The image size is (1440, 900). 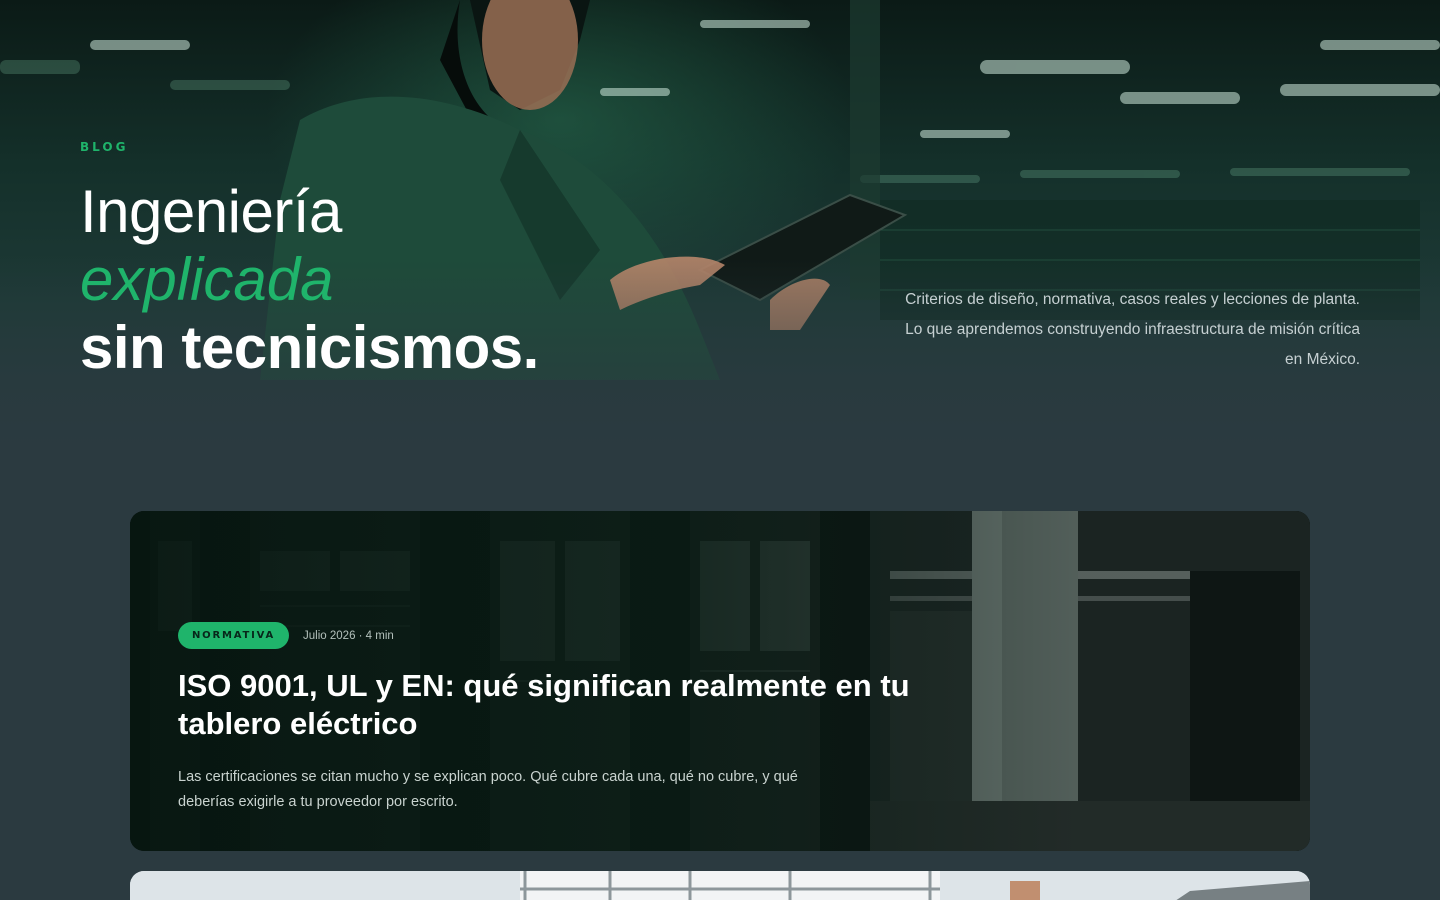 What do you see at coordinates (104, 147) in the screenshot?
I see `section-eyebrow: BLOG` at bounding box center [104, 147].